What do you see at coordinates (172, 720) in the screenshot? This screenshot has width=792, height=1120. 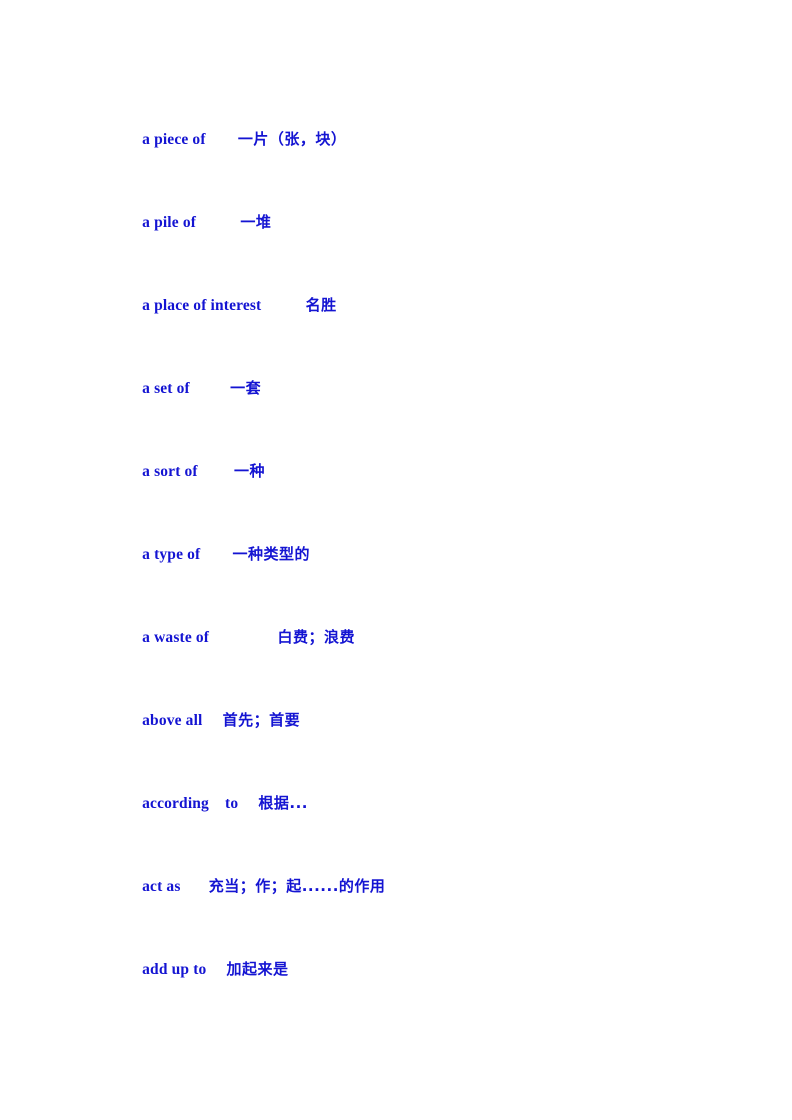 I see `phrase-english: above all` at bounding box center [172, 720].